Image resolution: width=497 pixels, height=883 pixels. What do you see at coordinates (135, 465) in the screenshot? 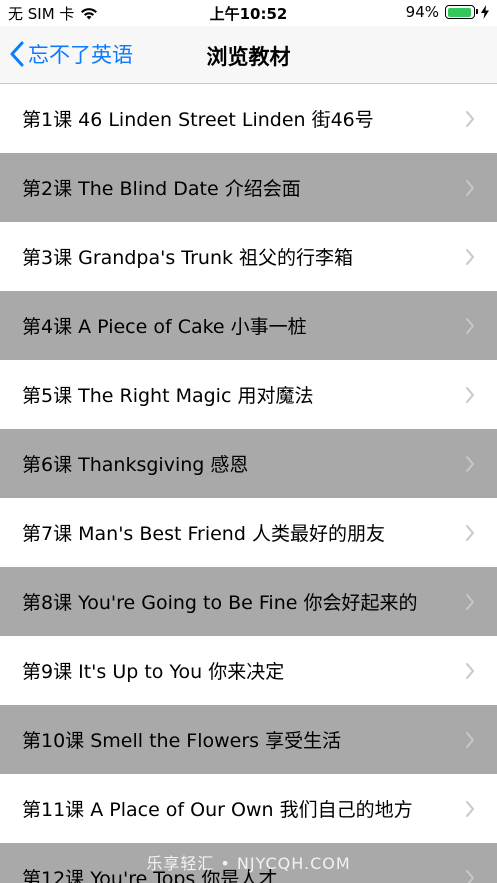
I see `lesson-label: 第6课 Thanksgiving 感恩` at bounding box center [135, 465].